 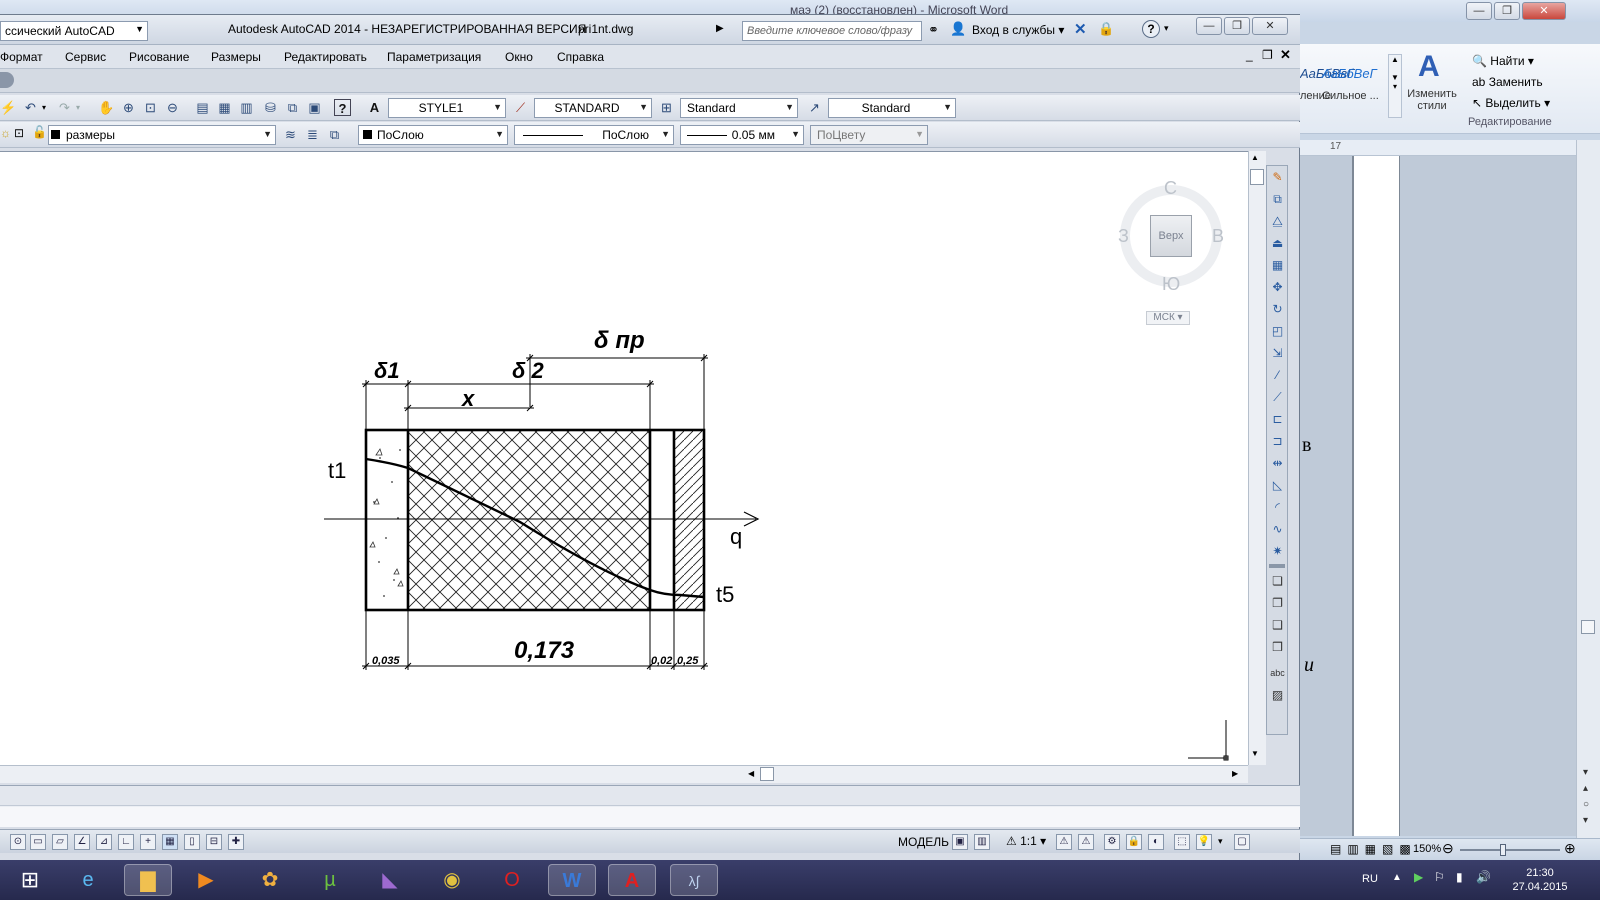 I want to click on table-style-icon: ⊞, so click(x=666, y=107).